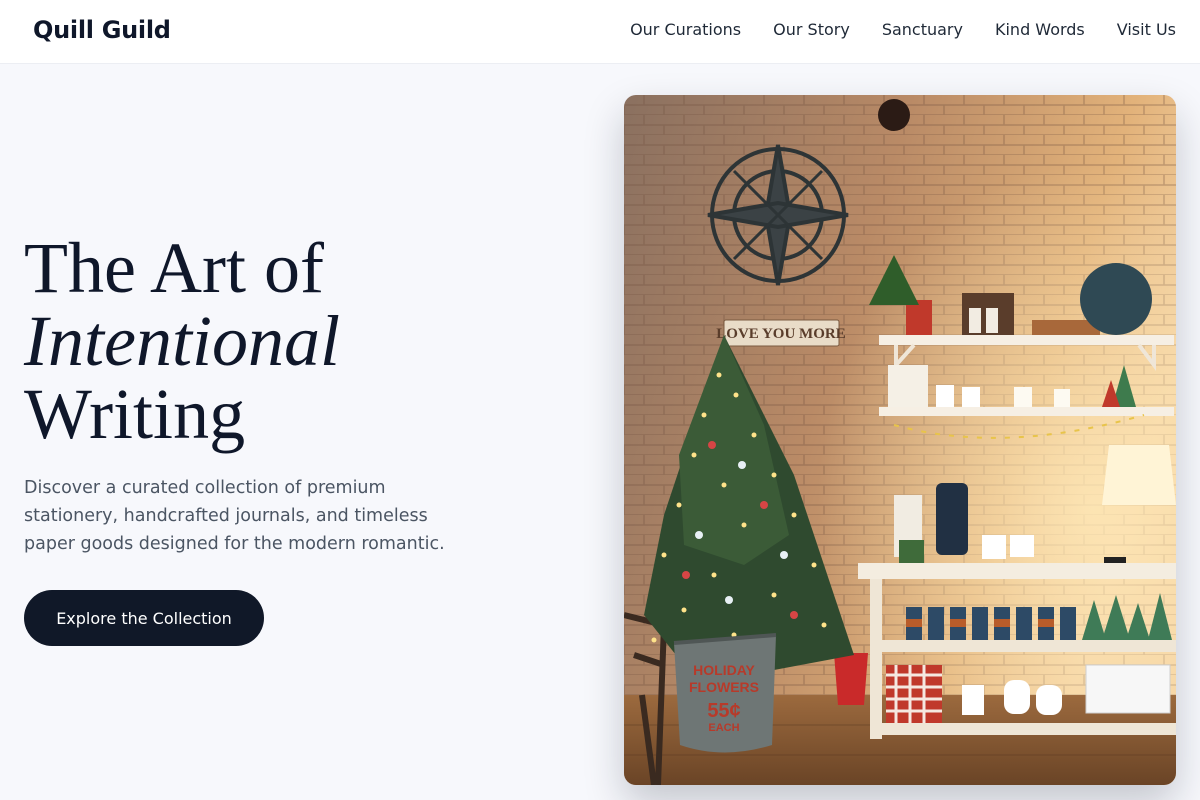 This screenshot has height=800, width=1200. What do you see at coordinates (174, 268) in the screenshot?
I see `hero-title-line-1: The Art of` at bounding box center [174, 268].